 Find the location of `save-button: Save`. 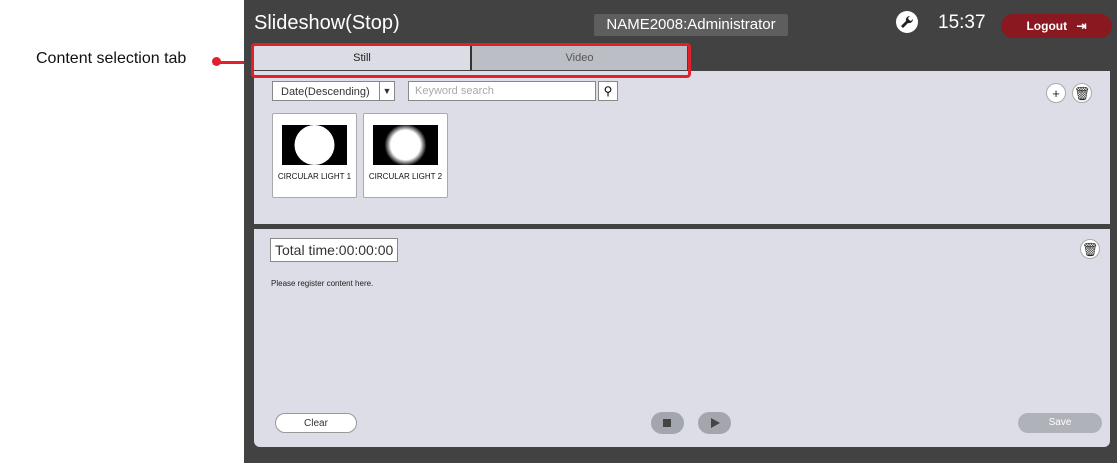

save-button: Save is located at coordinates (1060, 423).